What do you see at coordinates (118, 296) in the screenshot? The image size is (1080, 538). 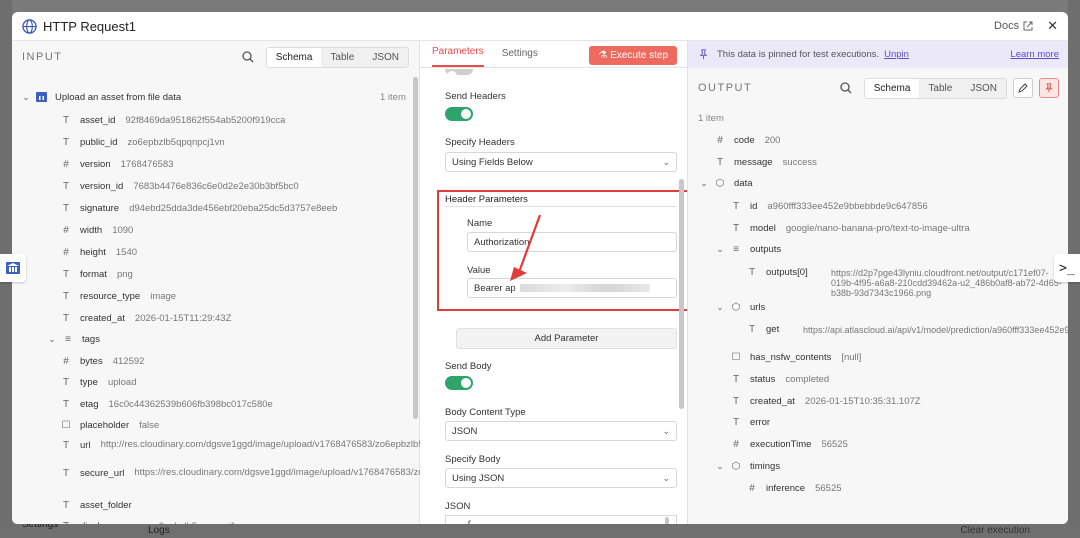 I see `input-field-row: Tresource_type image` at bounding box center [118, 296].